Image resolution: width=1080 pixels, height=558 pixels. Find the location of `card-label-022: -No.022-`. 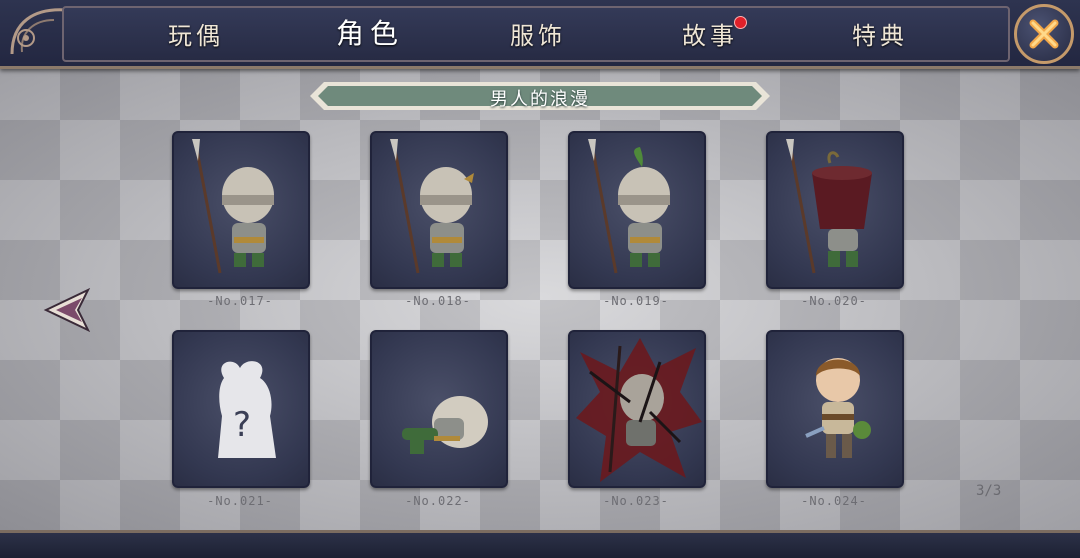

card-label-022: -No.022- is located at coordinates (438, 501).